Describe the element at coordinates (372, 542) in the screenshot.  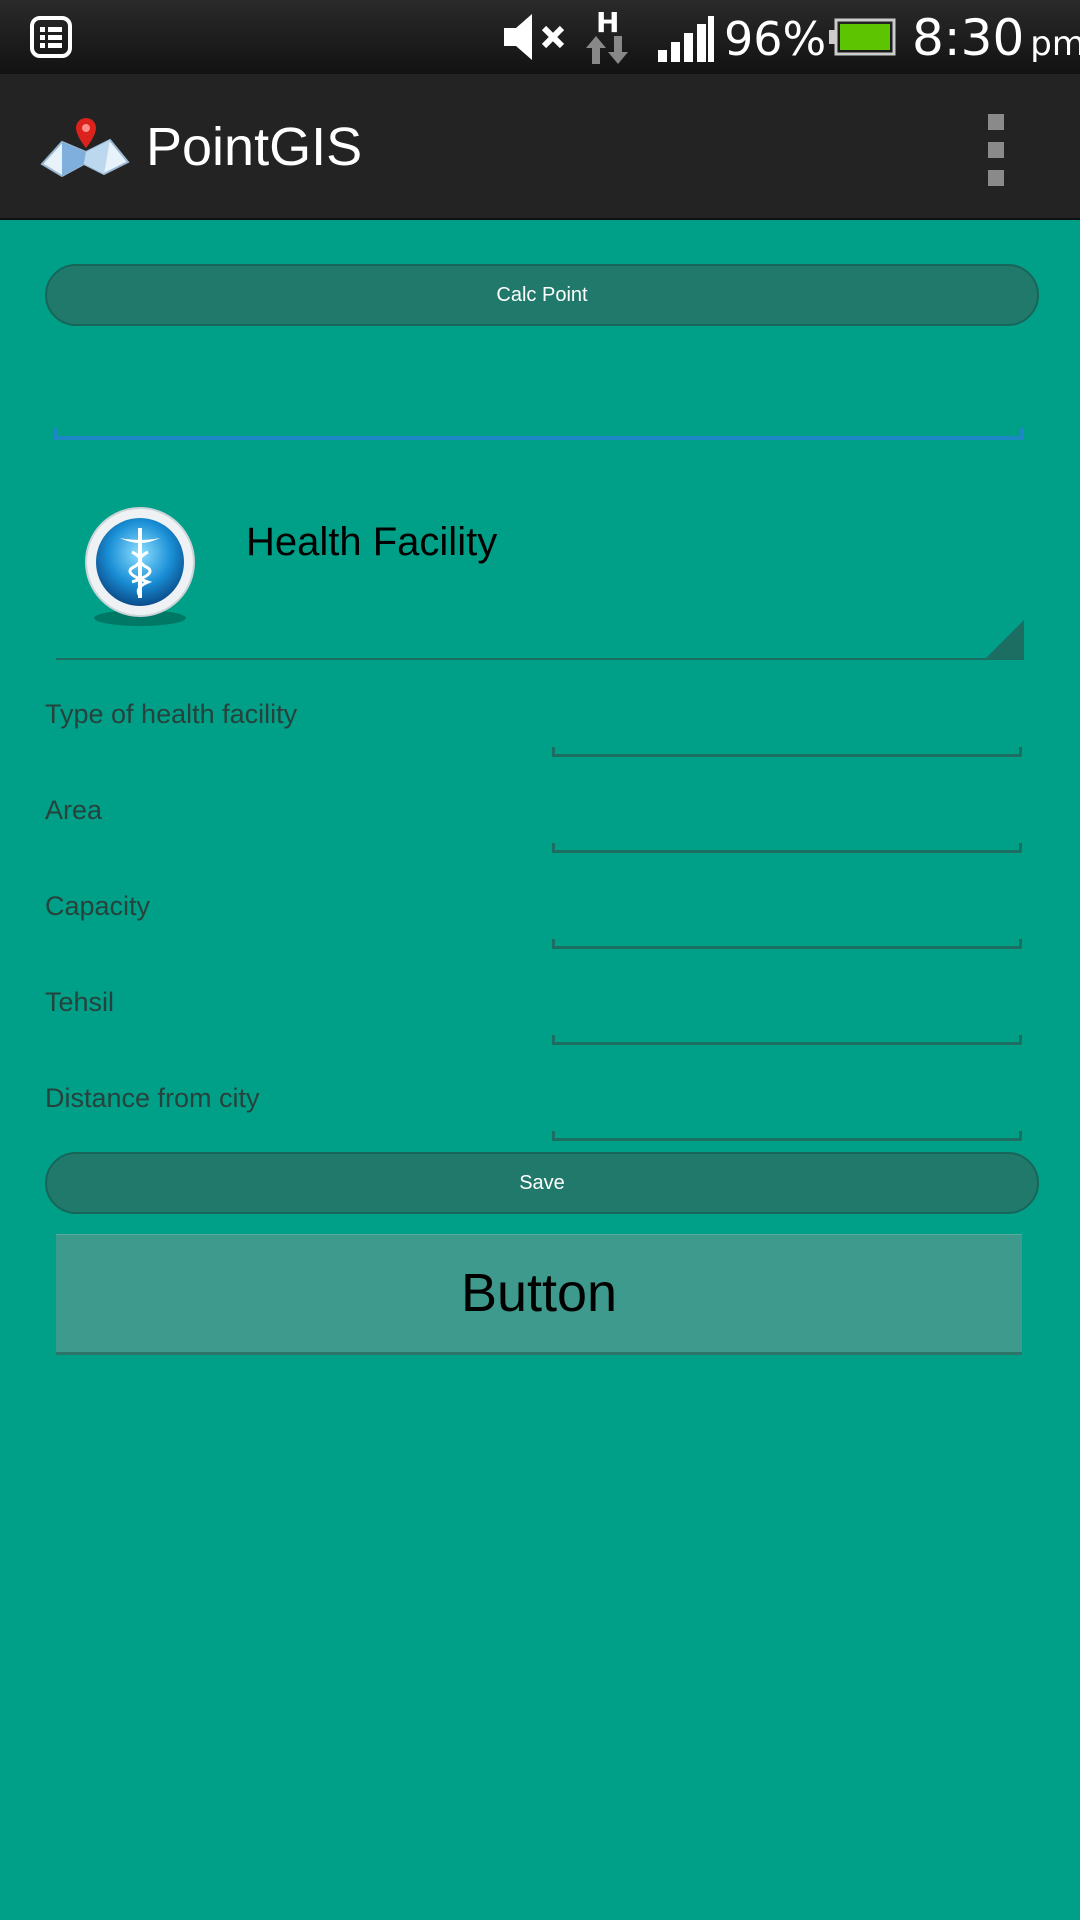
I see `spinner-selected-label: Health Facility` at that location.